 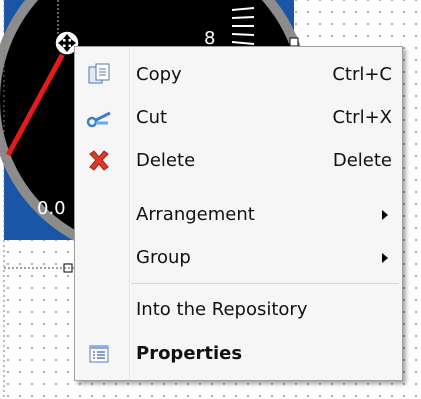 What do you see at coordinates (238, 75) in the screenshot?
I see `menu-item-copy: Copy Ctrl+C` at bounding box center [238, 75].